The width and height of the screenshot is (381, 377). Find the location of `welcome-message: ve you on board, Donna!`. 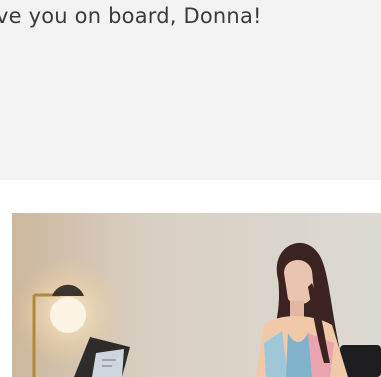

welcome-message: ve you on board, Donna! is located at coordinates (131, 16).